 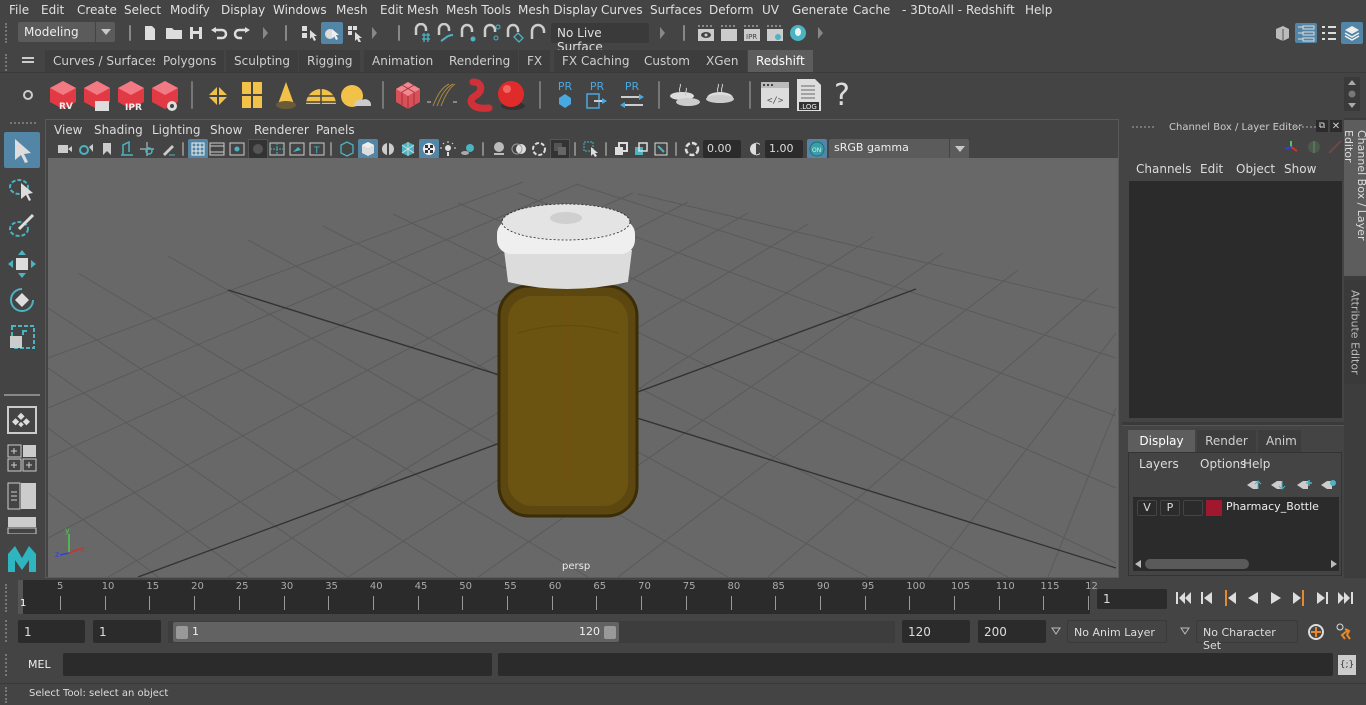 What do you see at coordinates (591, 149) in the screenshot?
I see `isolate-select-icon` at bounding box center [591, 149].